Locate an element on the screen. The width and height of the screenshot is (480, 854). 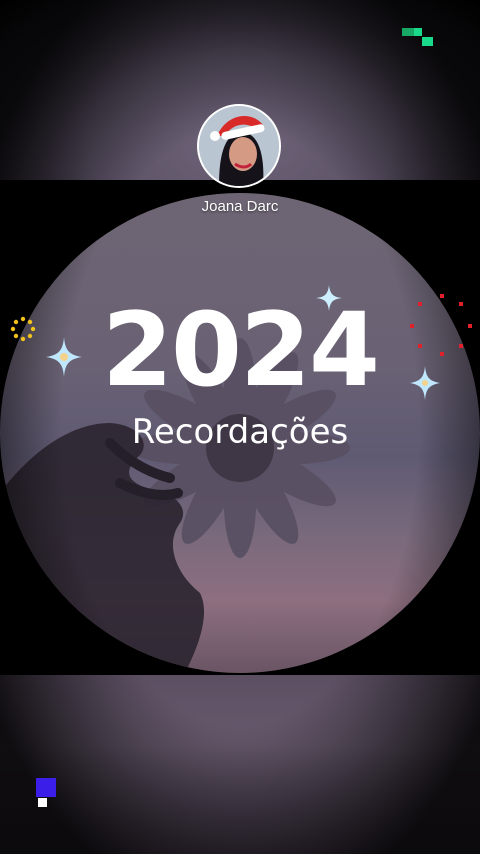
avatar-image is located at coordinates (239, 146).